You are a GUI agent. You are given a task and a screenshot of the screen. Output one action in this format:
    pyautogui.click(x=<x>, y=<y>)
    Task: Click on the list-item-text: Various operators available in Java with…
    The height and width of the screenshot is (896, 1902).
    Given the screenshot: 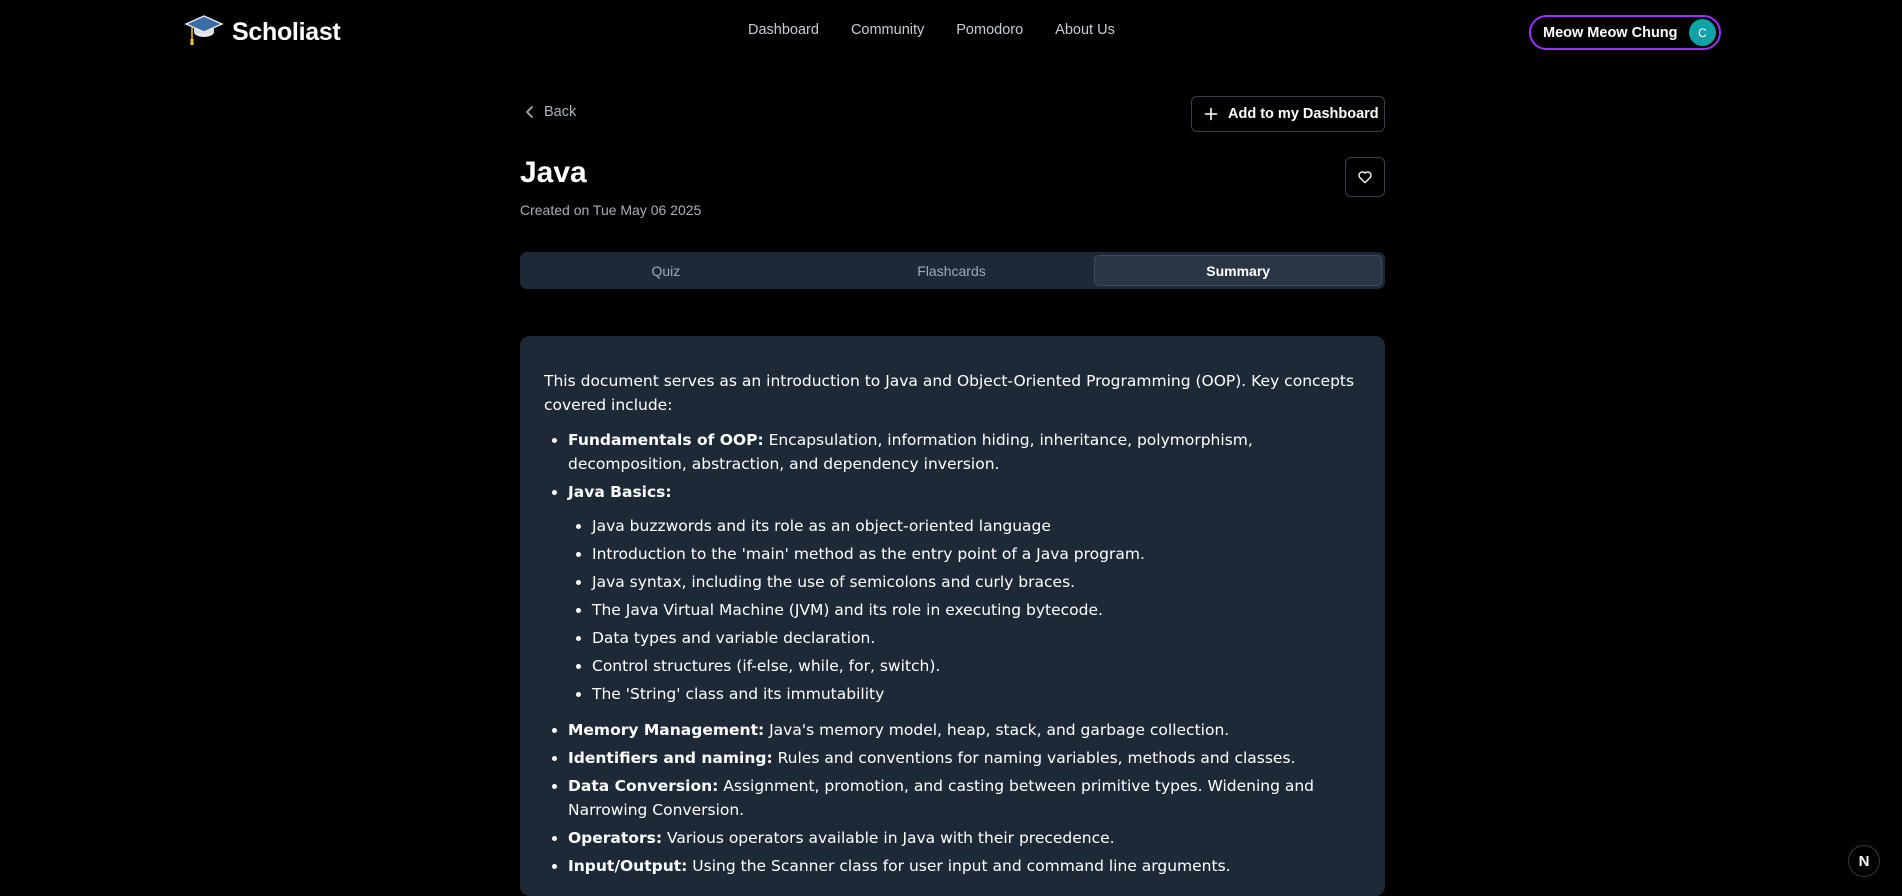 What is the action you would take?
    pyautogui.click(x=888, y=838)
    